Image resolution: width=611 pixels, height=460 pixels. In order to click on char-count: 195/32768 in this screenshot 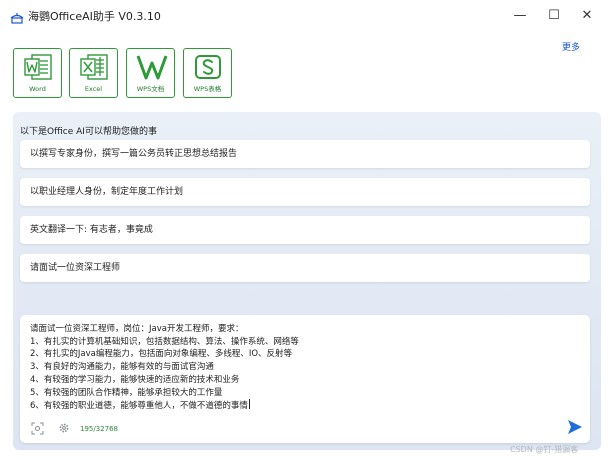, I will do `click(99, 429)`.